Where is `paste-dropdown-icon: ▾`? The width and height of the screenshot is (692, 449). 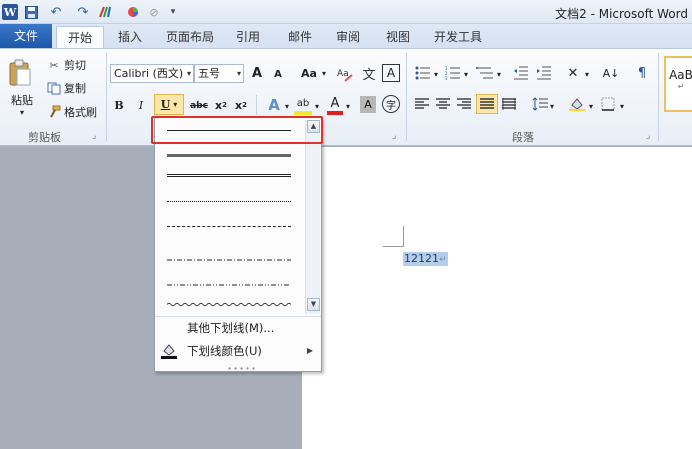
paste-dropdown-icon: ▾ is located at coordinates (22, 112).